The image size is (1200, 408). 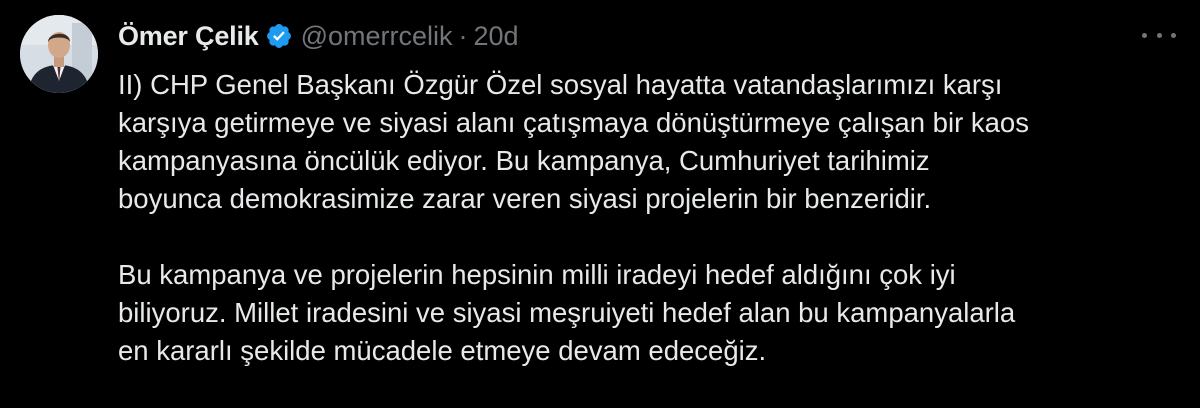 I want to click on user-handle: @omerrcelik, so click(x=377, y=36).